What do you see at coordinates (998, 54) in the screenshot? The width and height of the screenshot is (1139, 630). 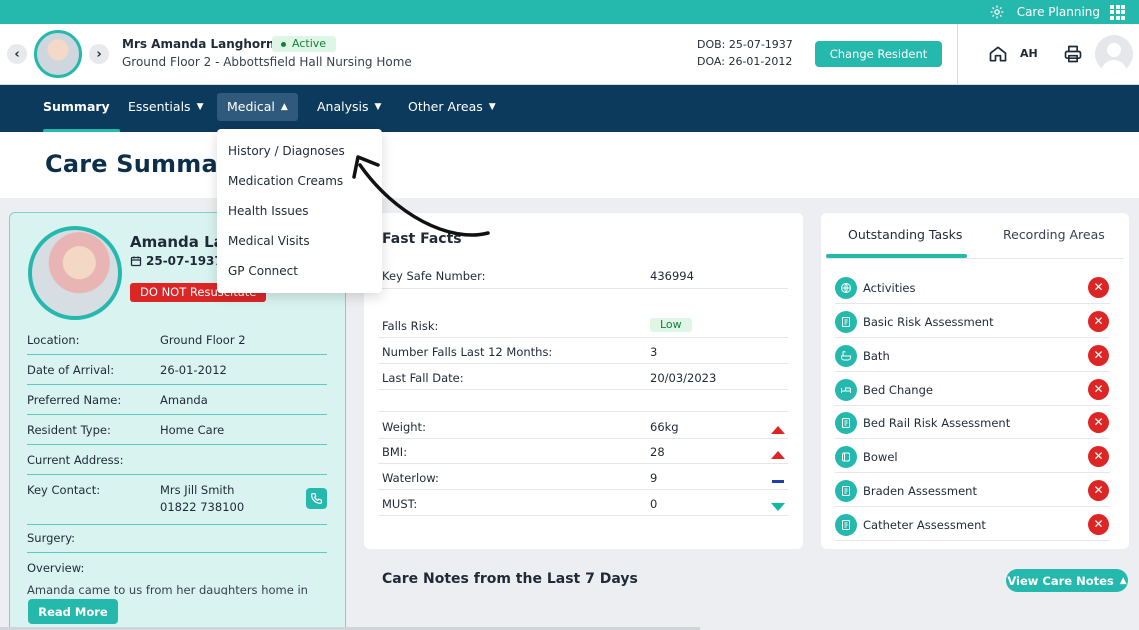 I see `home-icon` at bounding box center [998, 54].